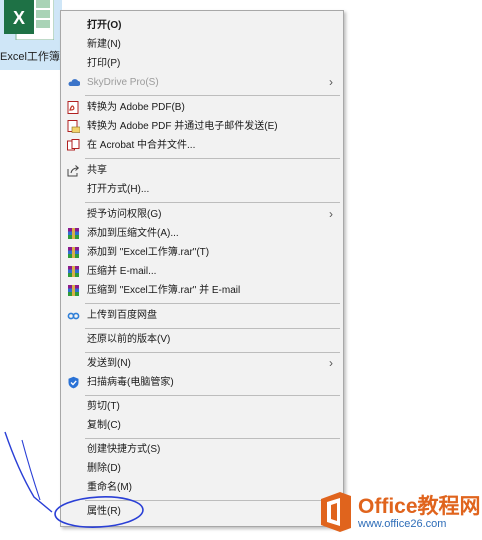 This screenshot has height=540, width=482. What do you see at coordinates (73, 316) in the screenshot?
I see `baidu-netdisk-icon` at bounding box center [73, 316].